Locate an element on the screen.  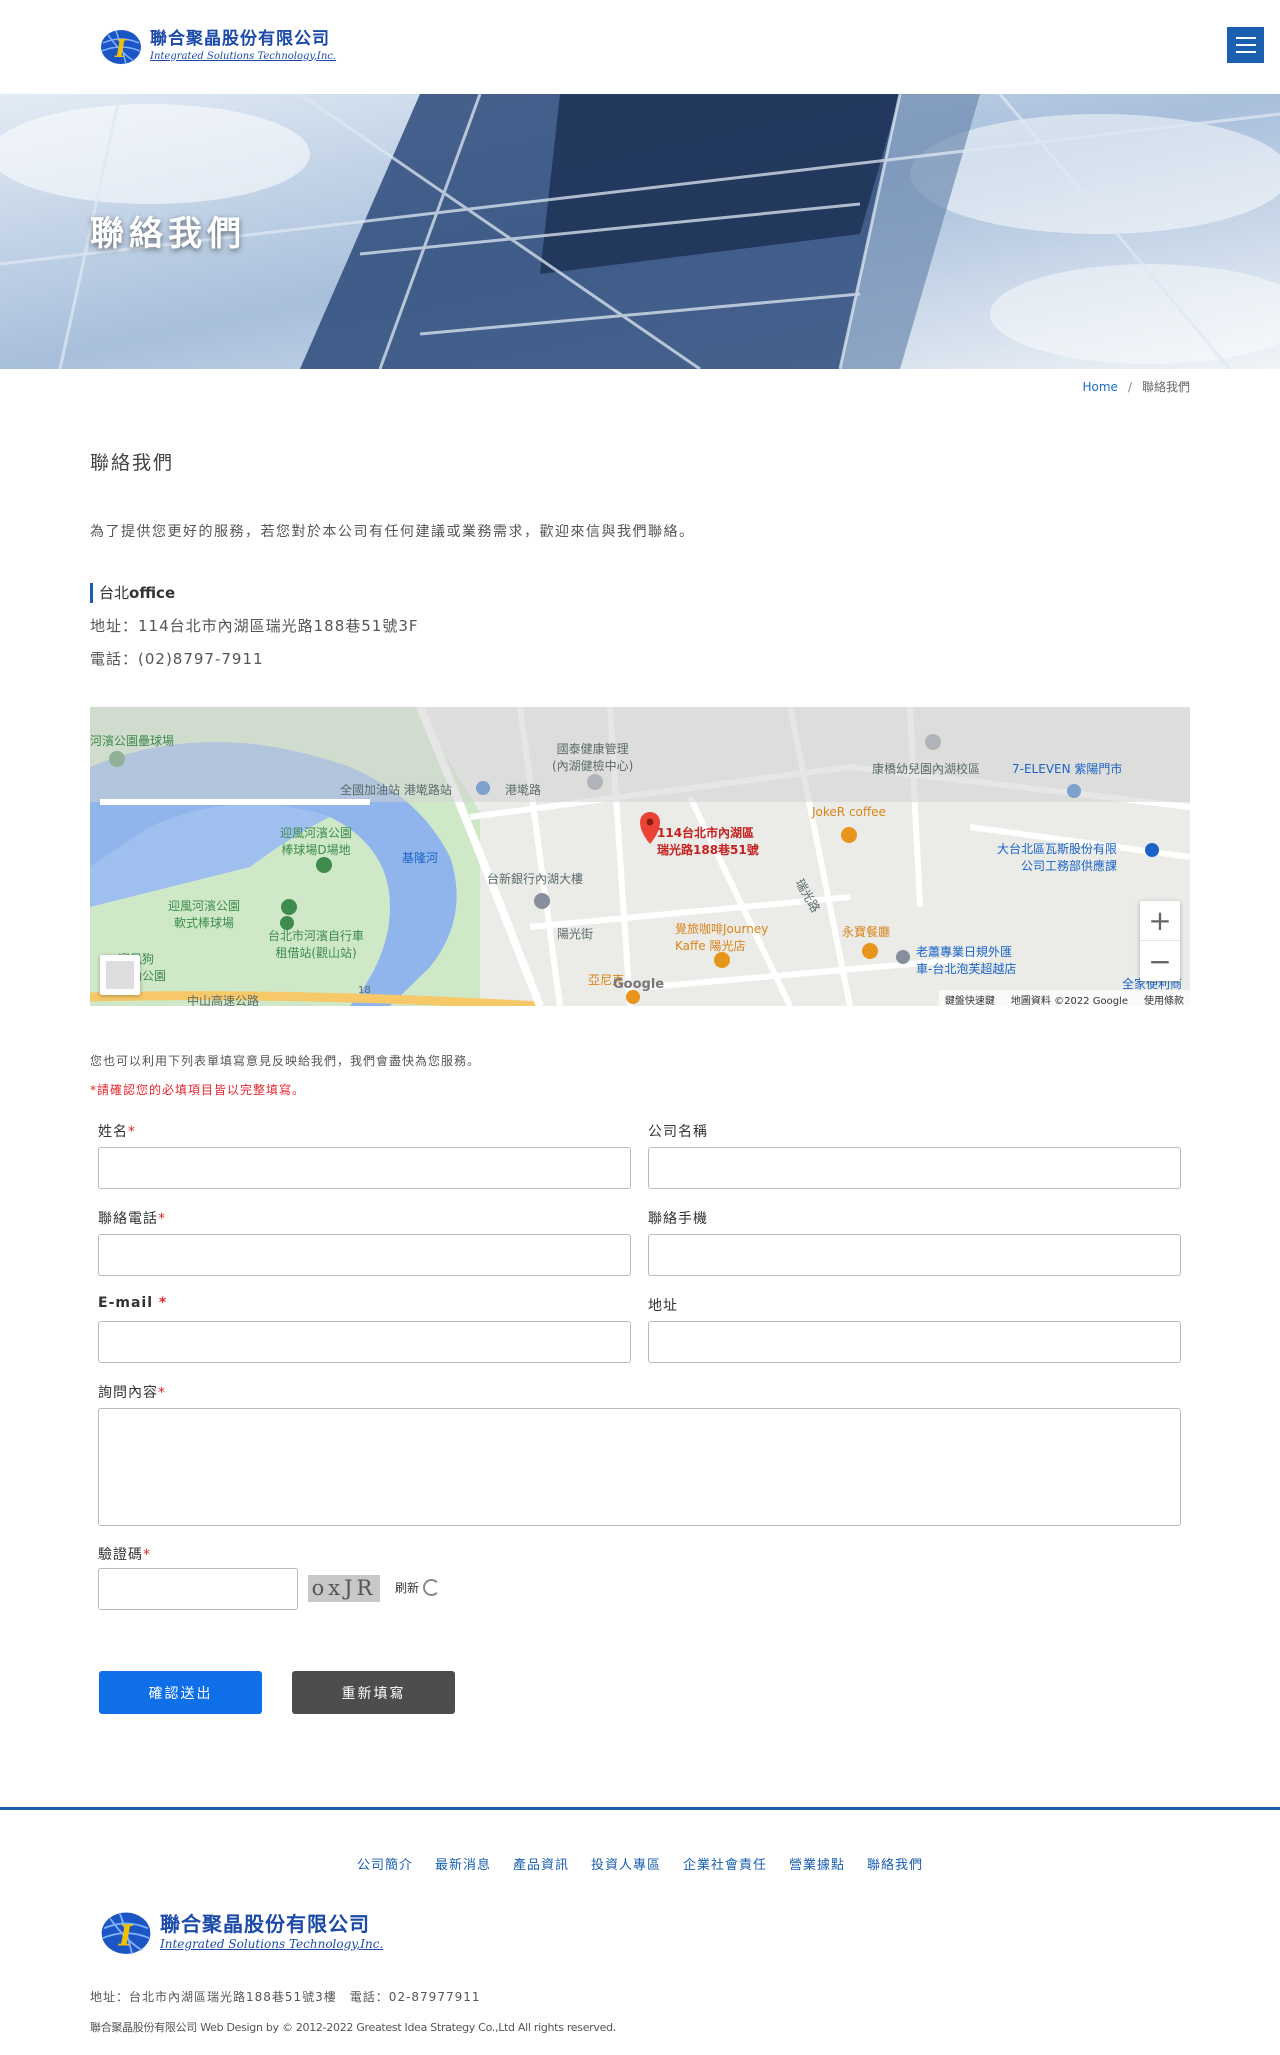
map-attribution: 鍵盤快速鍵 地圖資料 ©2022 Google 使用條款 is located at coordinates (1064, 998).